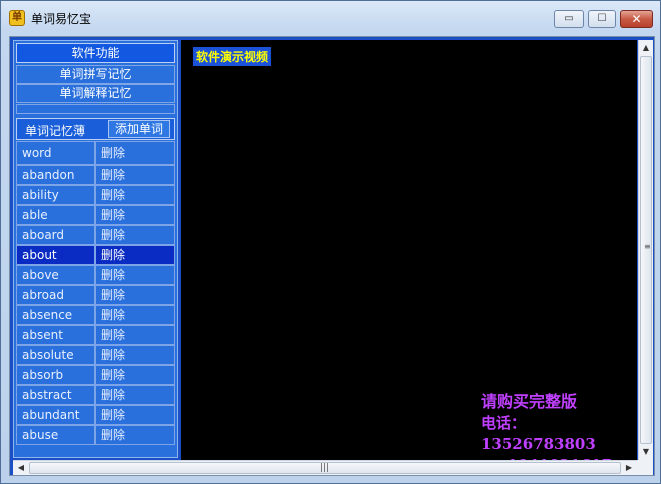  I want to click on word-cell: ability, so click(55, 195).